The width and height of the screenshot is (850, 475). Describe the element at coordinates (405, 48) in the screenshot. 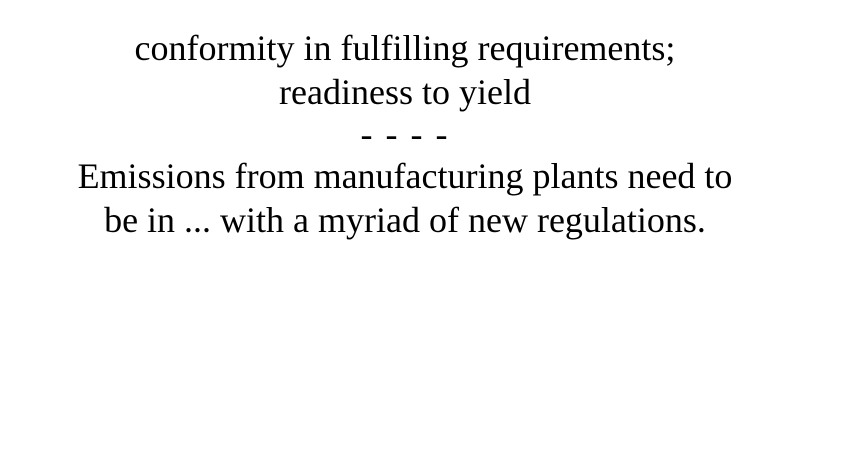

I see `definition-line-1: conformity in fulfilling requirements;` at that location.